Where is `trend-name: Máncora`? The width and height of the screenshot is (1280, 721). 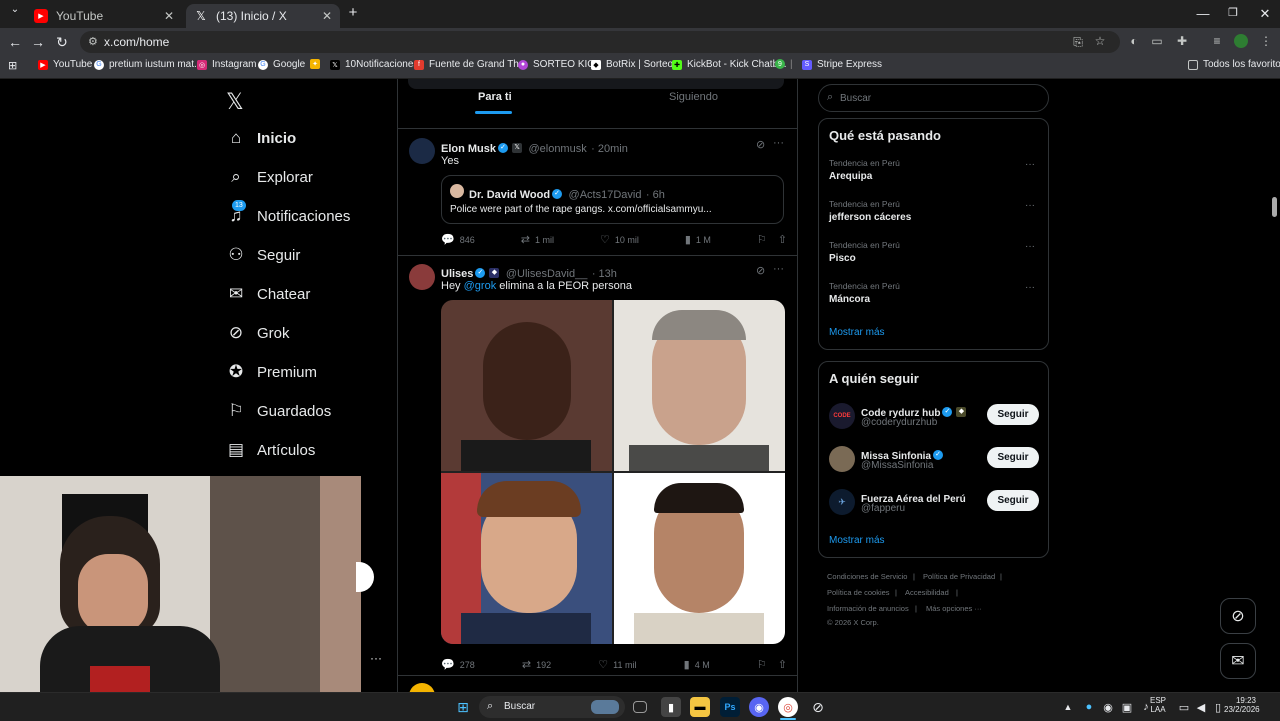 trend-name: Máncora is located at coordinates (849, 299).